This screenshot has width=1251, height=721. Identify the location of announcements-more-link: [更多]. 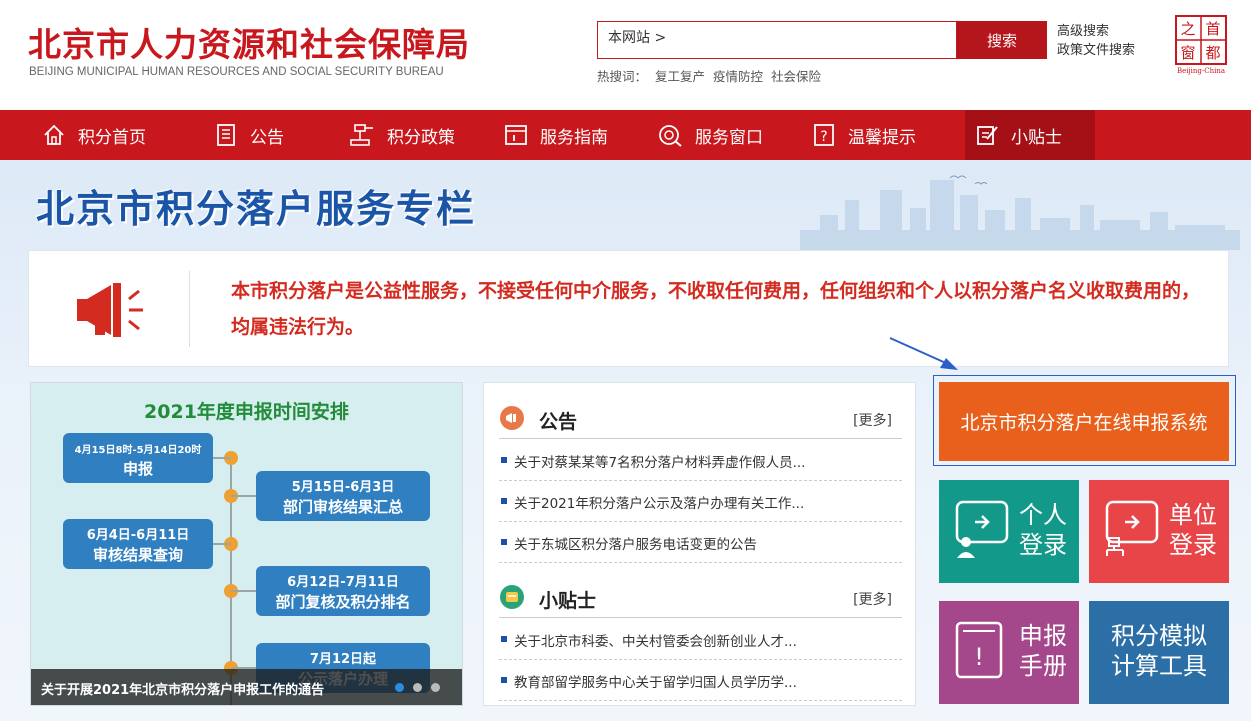
(872, 420).